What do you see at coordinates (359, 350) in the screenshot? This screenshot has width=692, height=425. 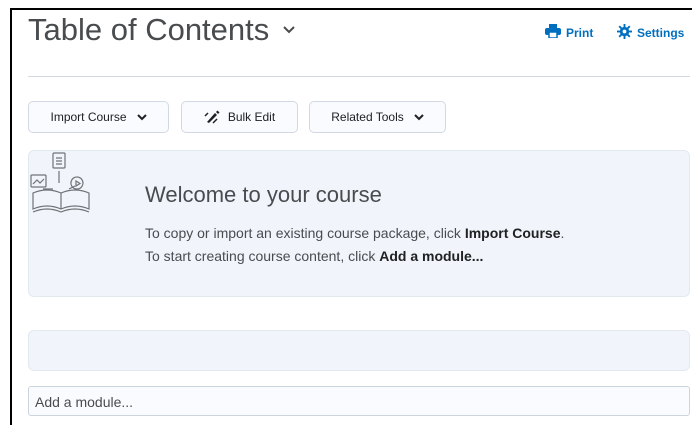 I see `module-list-placeholder` at bounding box center [359, 350].